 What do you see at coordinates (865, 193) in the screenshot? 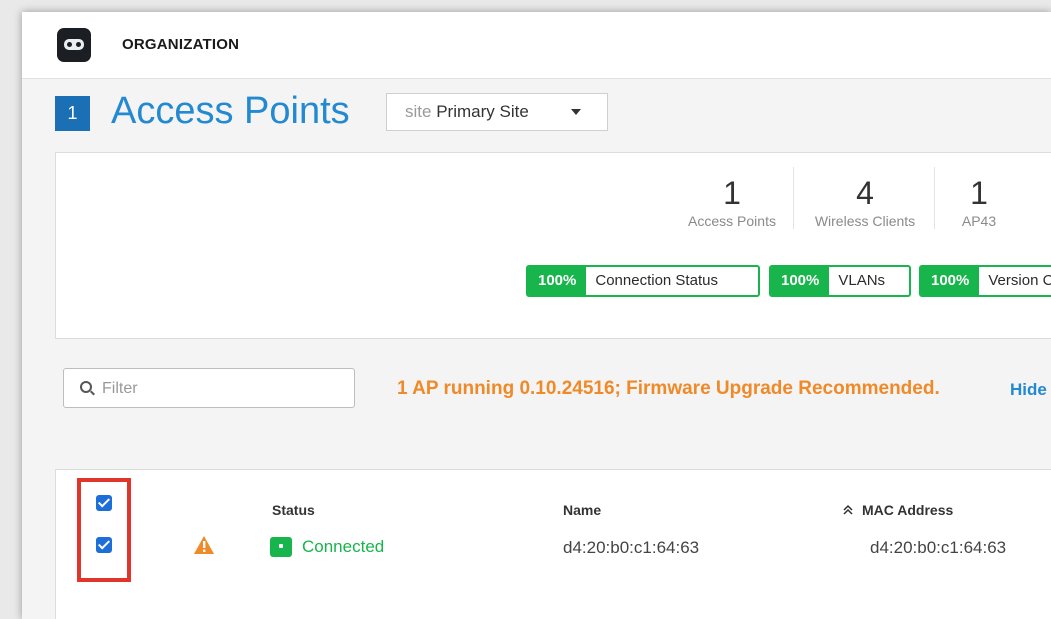
I see `stat-value: 4` at bounding box center [865, 193].